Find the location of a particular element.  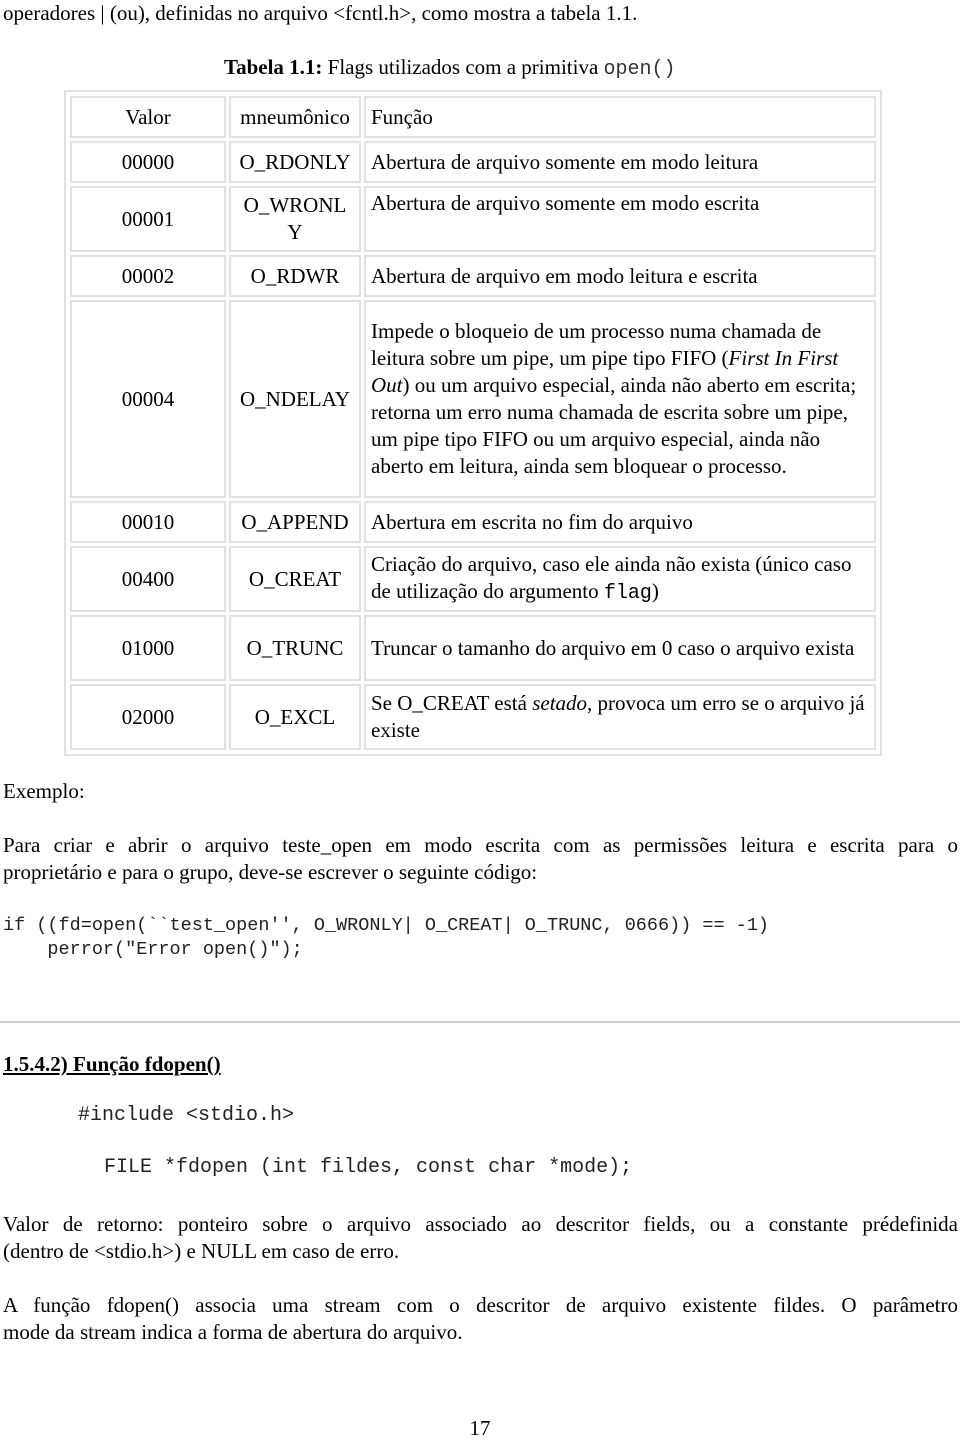

cell-mnemonic: O_NDELAY is located at coordinates (295, 399).